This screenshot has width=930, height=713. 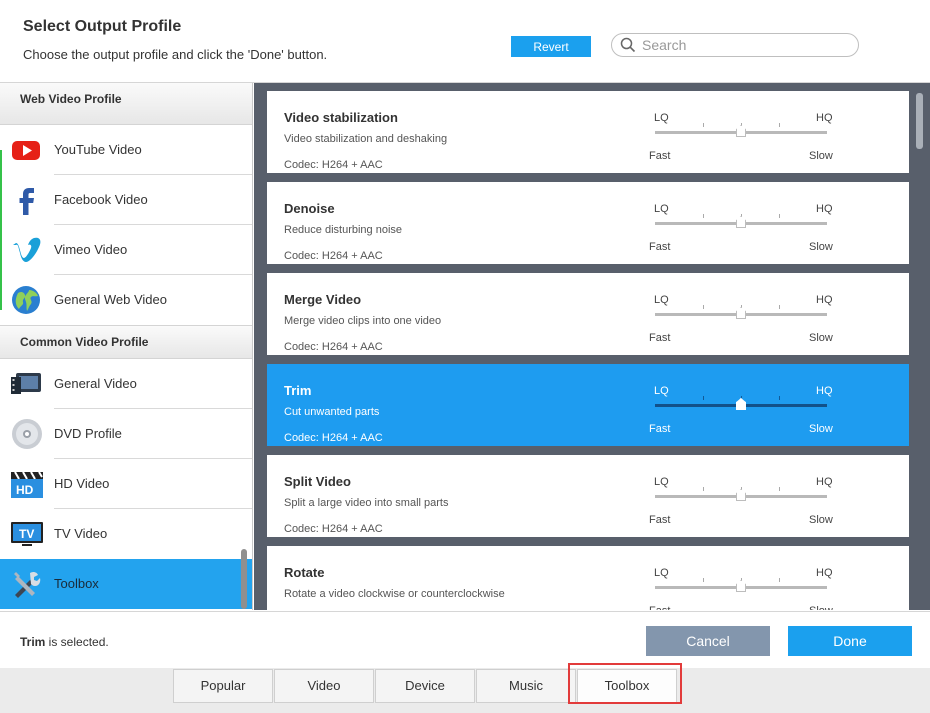 I want to click on tab-popular: Popular, so click(x=223, y=686).